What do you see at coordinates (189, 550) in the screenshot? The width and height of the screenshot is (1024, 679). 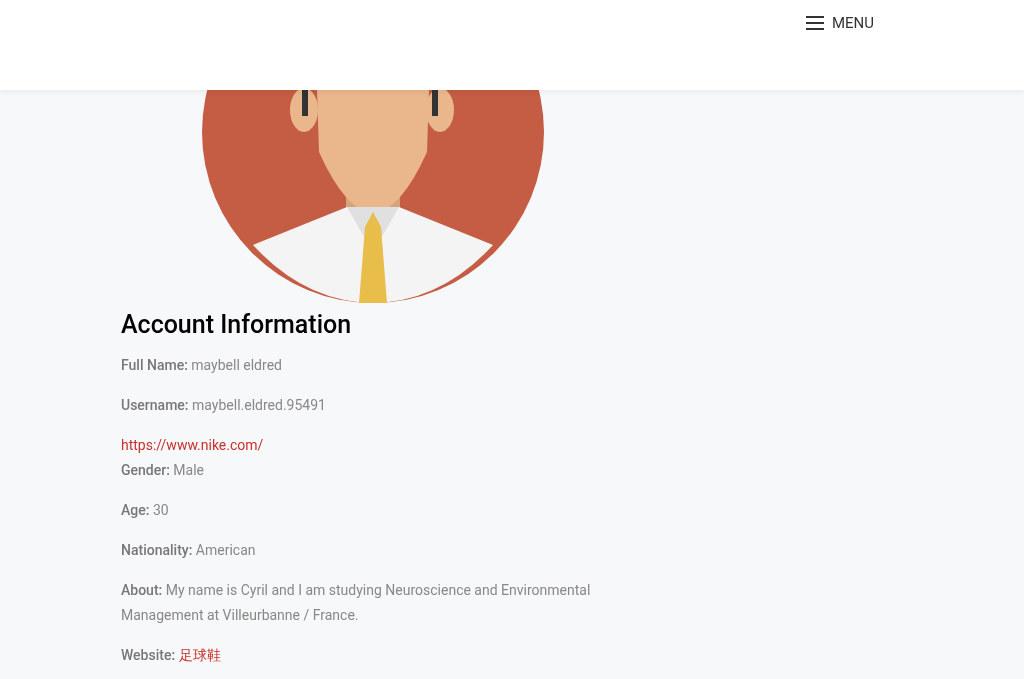 I see `field-text: Nationality: American` at bounding box center [189, 550].